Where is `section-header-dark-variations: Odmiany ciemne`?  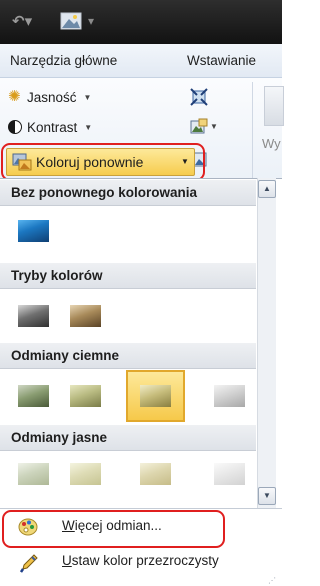
section-header-dark-variations: Odmiany ciemne is located at coordinates (128, 356).